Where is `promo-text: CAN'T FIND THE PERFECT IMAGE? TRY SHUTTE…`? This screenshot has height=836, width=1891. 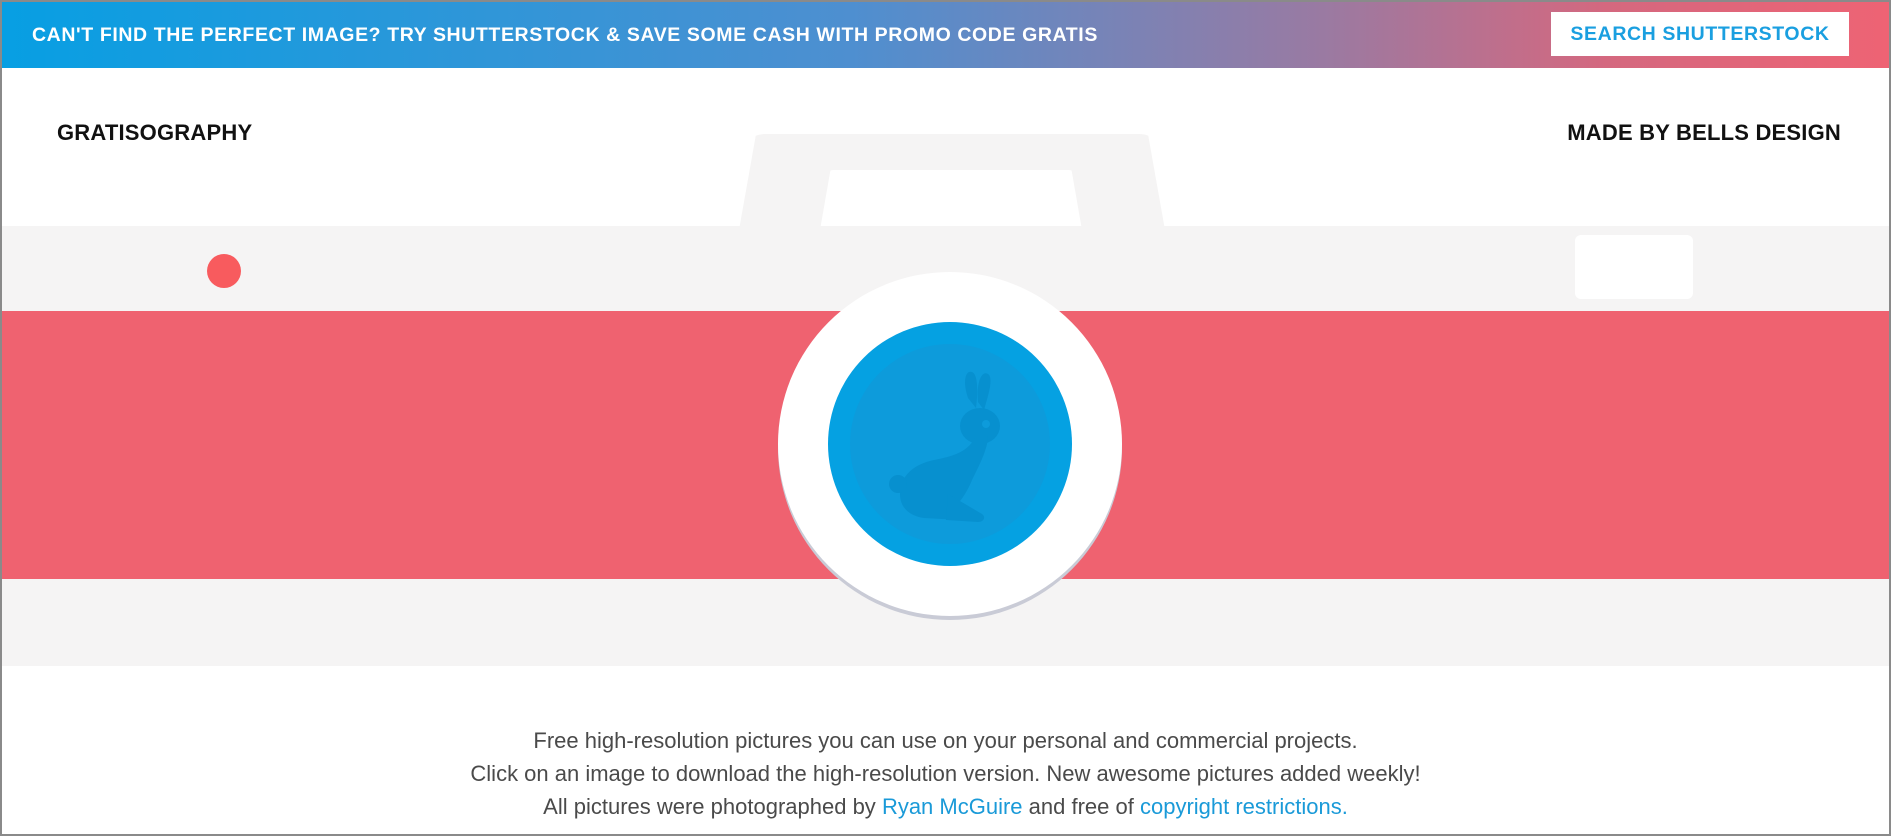
promo-text: CAN'T FIND THE PERFECT IMAGE? TRY SHUTTE… is located at coordinates (565, 35).